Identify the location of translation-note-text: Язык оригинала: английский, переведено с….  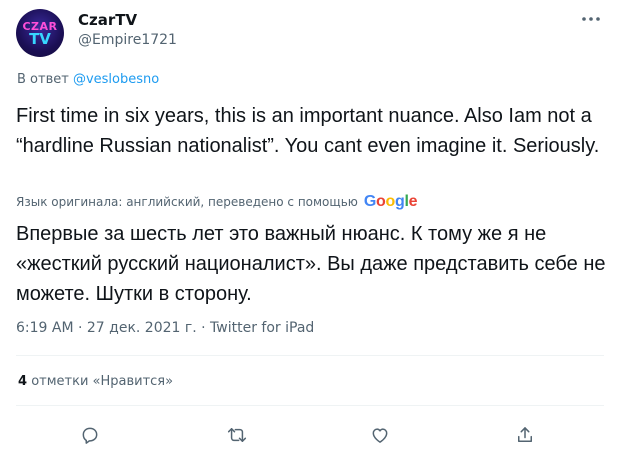
(187, 202).